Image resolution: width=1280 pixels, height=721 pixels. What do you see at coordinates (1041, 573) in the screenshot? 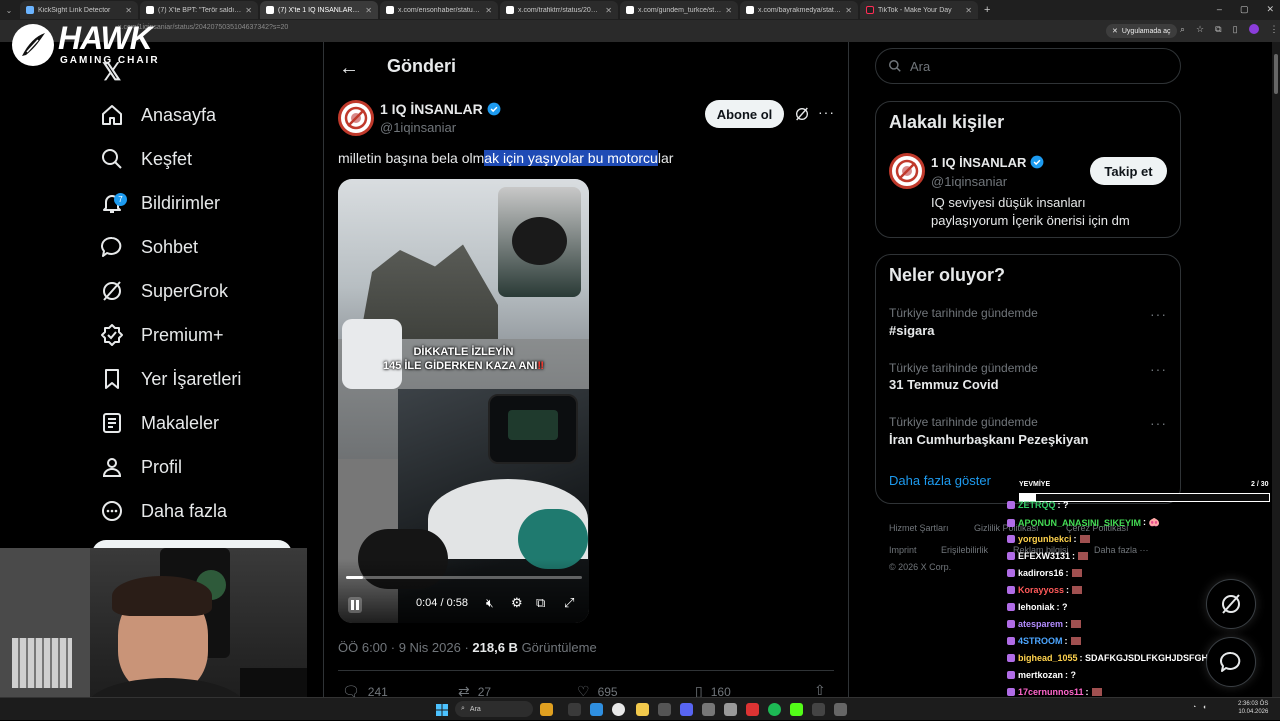
I see `chat-username: kadirors16` at bounding box center [1041, 573].